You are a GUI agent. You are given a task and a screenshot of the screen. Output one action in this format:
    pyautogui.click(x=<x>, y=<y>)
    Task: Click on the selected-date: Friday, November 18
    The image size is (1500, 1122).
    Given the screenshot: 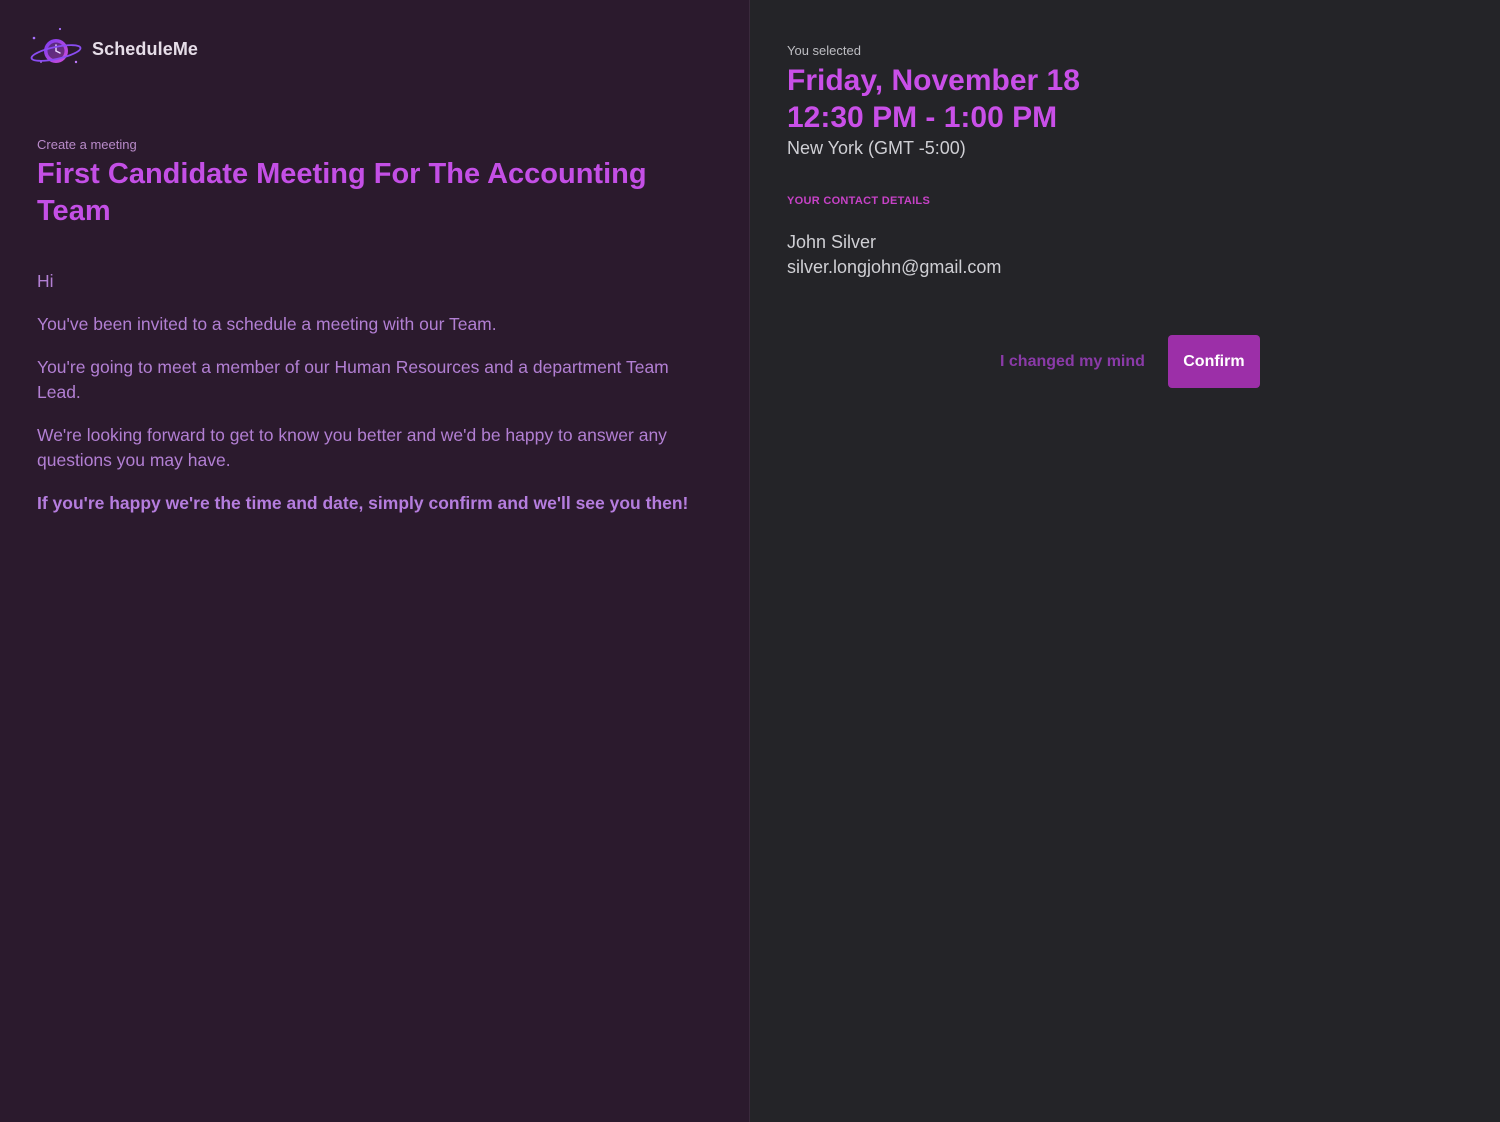 What is the action you would take?
    pyautogui.click(x=933, y=80)
    